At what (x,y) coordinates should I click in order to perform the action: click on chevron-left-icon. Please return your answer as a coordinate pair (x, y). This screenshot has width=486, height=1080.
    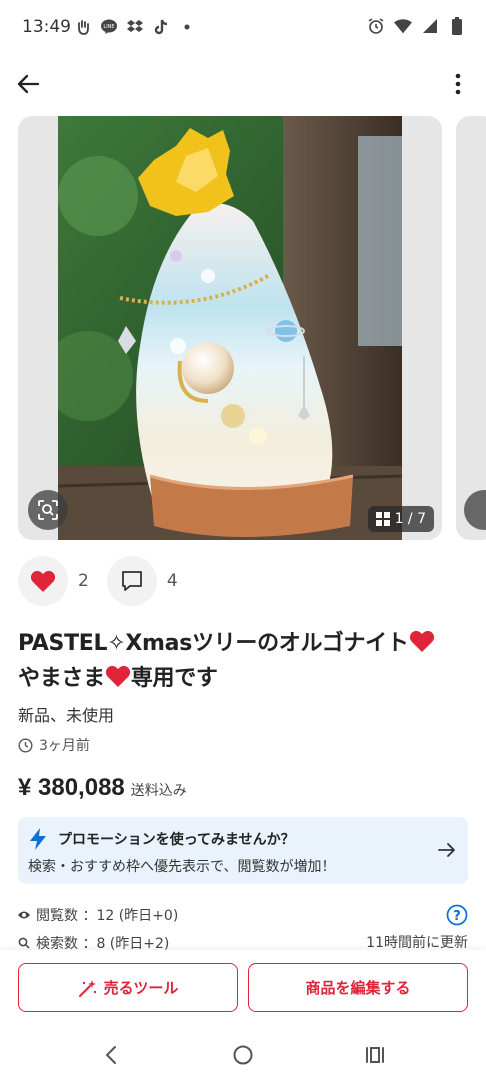
    Looking at the image, I should click on (111, 1055).